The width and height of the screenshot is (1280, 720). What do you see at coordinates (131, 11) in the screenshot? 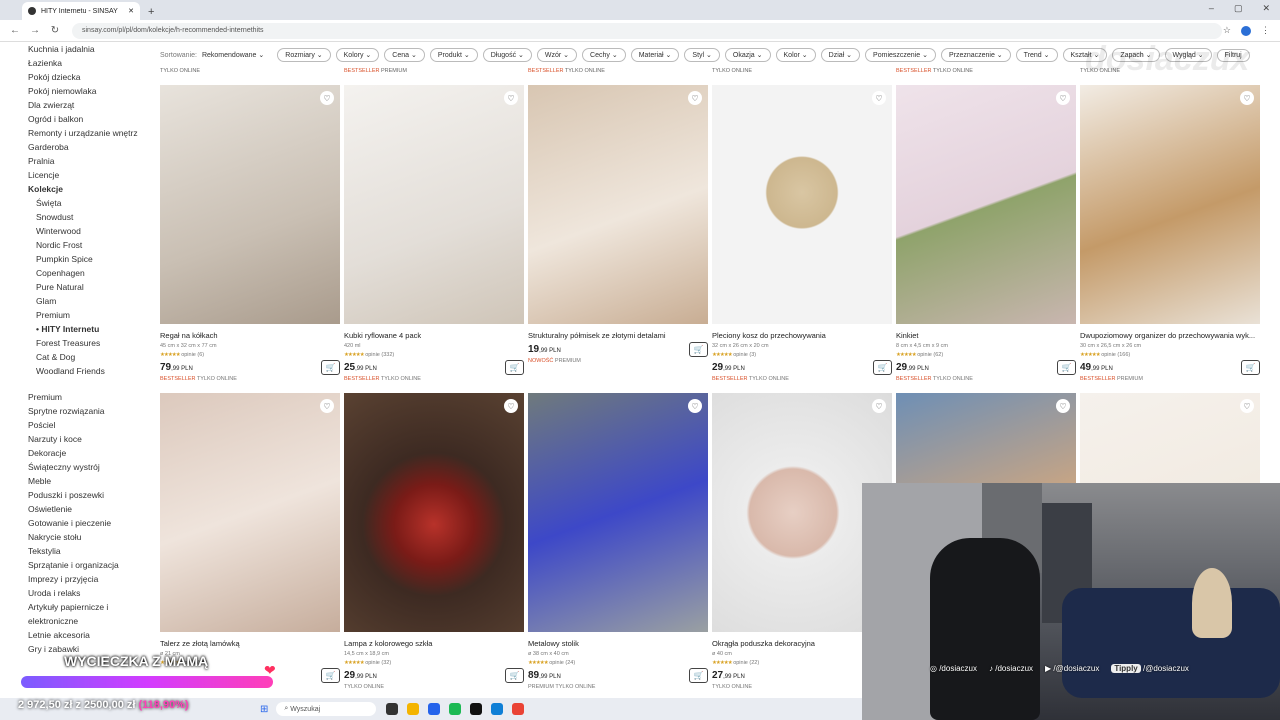
I see `close-tab-icon: ✕` at bounding box center [131, 11].